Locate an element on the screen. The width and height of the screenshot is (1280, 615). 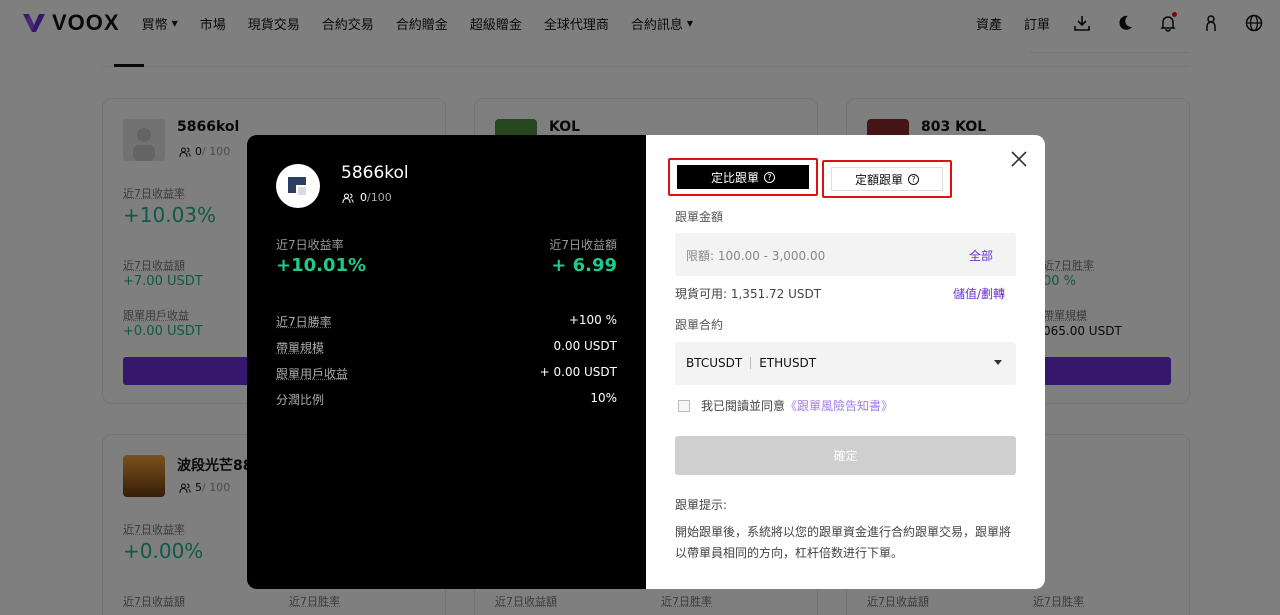
contract-select: BTCUSDT ETHUSDT is located at coordinates (845, 363).